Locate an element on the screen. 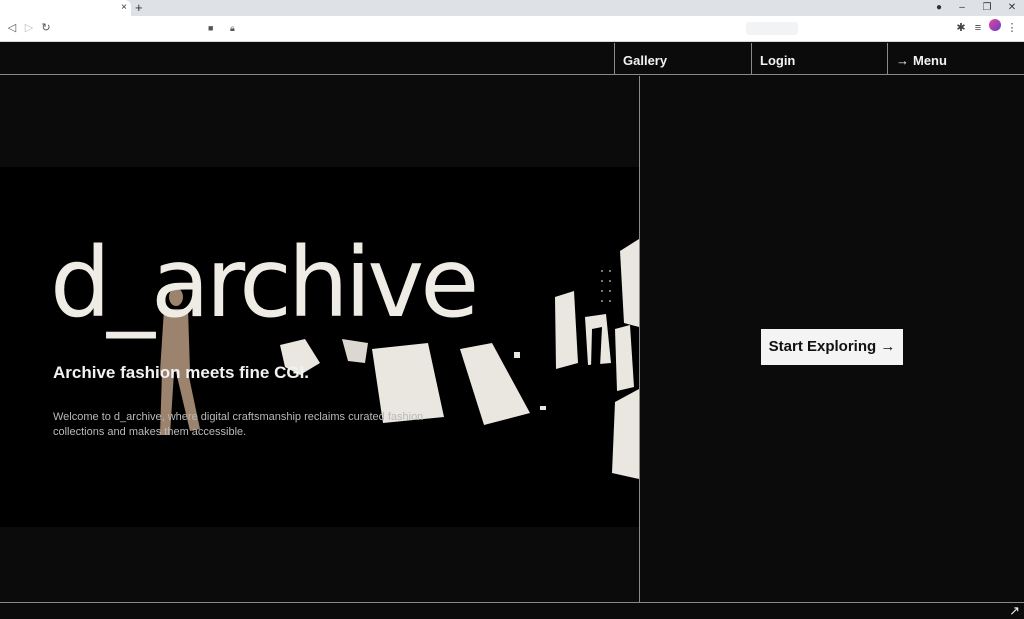 The image size is (1024, 619). back-icon: ◁ is located at coordinates (12, 28).